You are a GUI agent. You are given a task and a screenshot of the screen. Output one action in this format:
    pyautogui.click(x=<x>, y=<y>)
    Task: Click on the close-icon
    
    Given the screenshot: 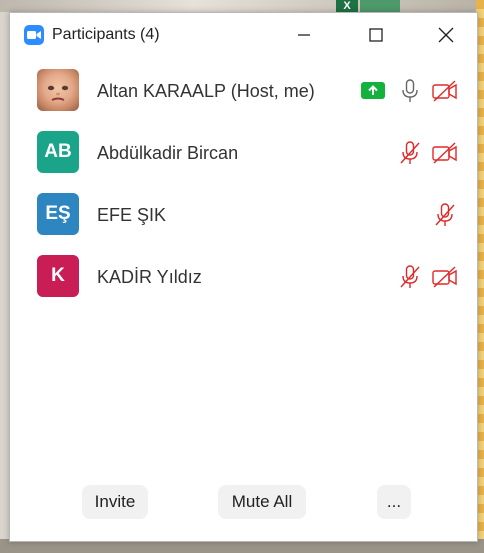 What is the action you would take?
    pyautogui.click(x=446, y=35)
    